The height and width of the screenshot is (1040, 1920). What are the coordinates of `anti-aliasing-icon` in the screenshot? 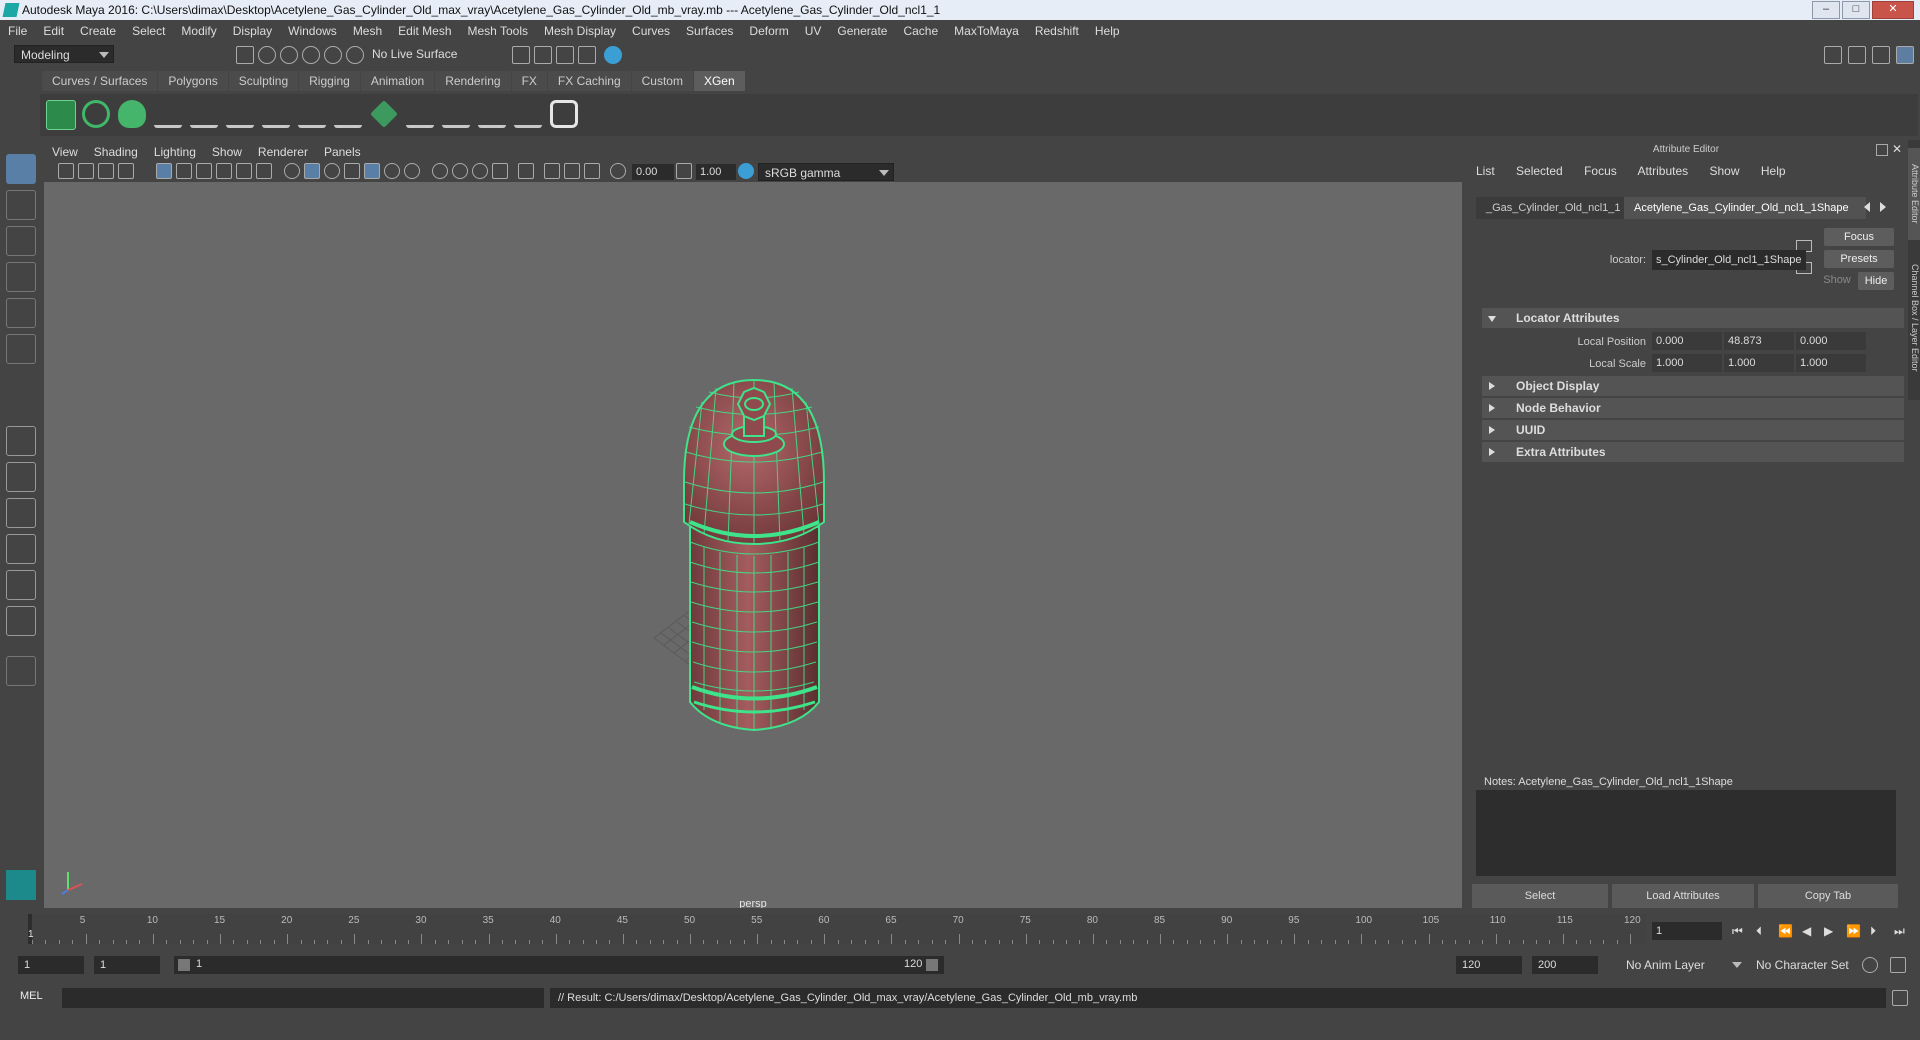 It's located at (480, 171).